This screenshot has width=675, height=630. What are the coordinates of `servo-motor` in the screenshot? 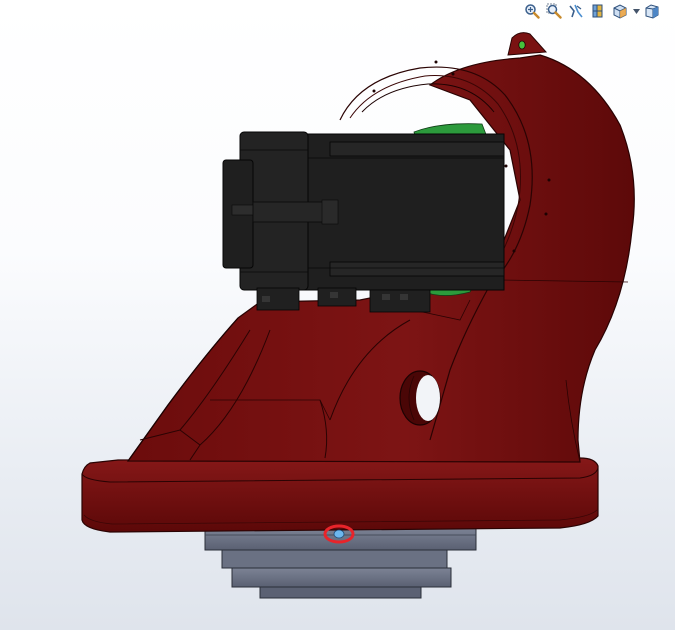 It's located at (363, 222).